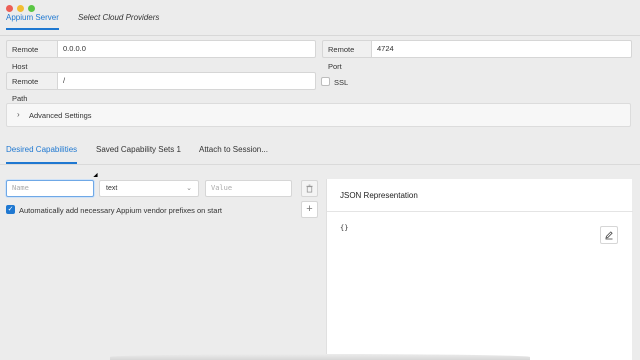 The height and width of the screenshot is (360, 640). I want to click on remote-host-input: 0.0.0.0, so click(187, 49).